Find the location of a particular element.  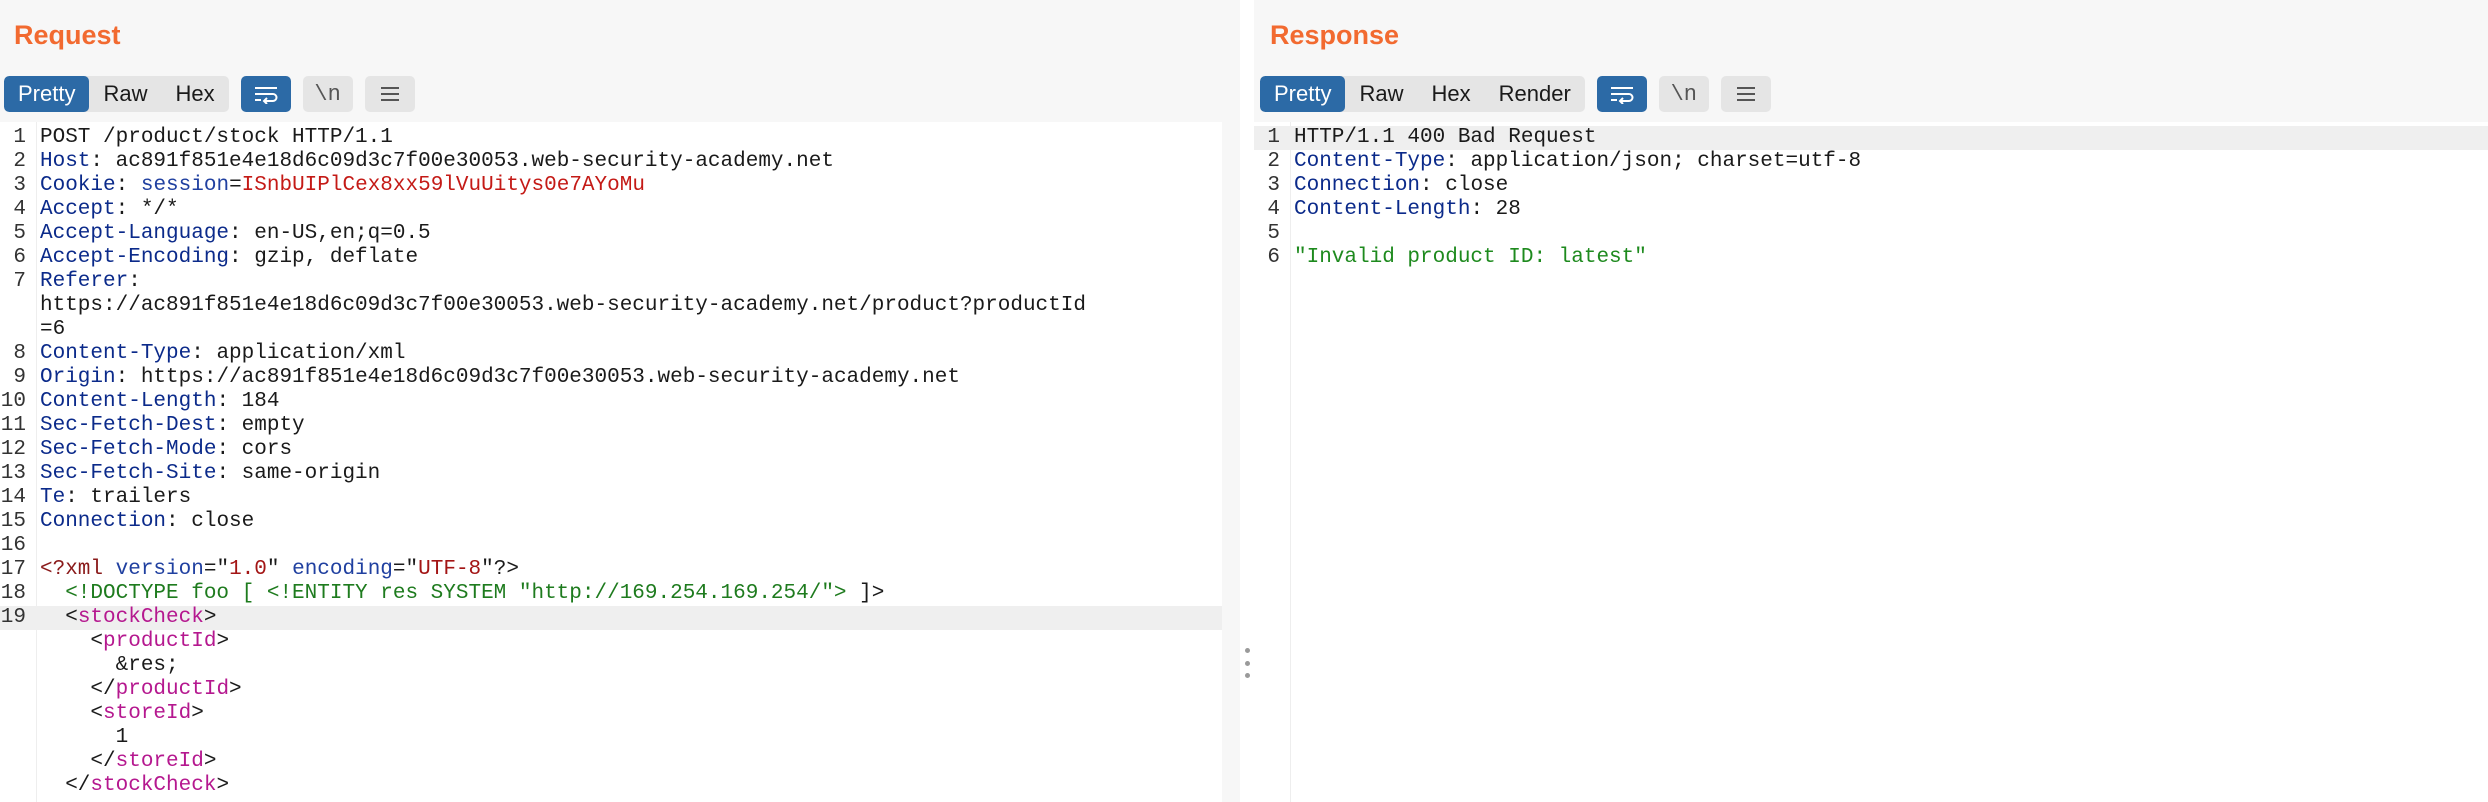

request-code-line: 8 Content-Type: application/xml is located at coordinates (611, 354).